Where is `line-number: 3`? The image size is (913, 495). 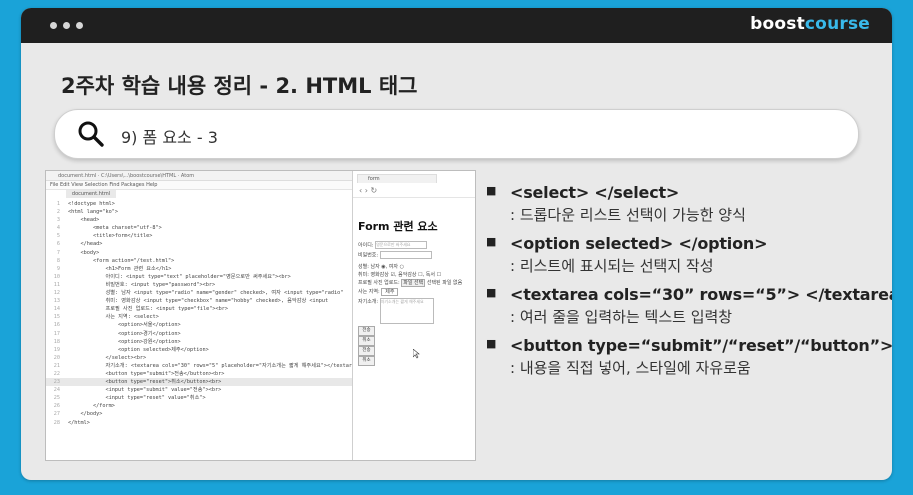
line-number: 3 is located at coordinates (58, 220).